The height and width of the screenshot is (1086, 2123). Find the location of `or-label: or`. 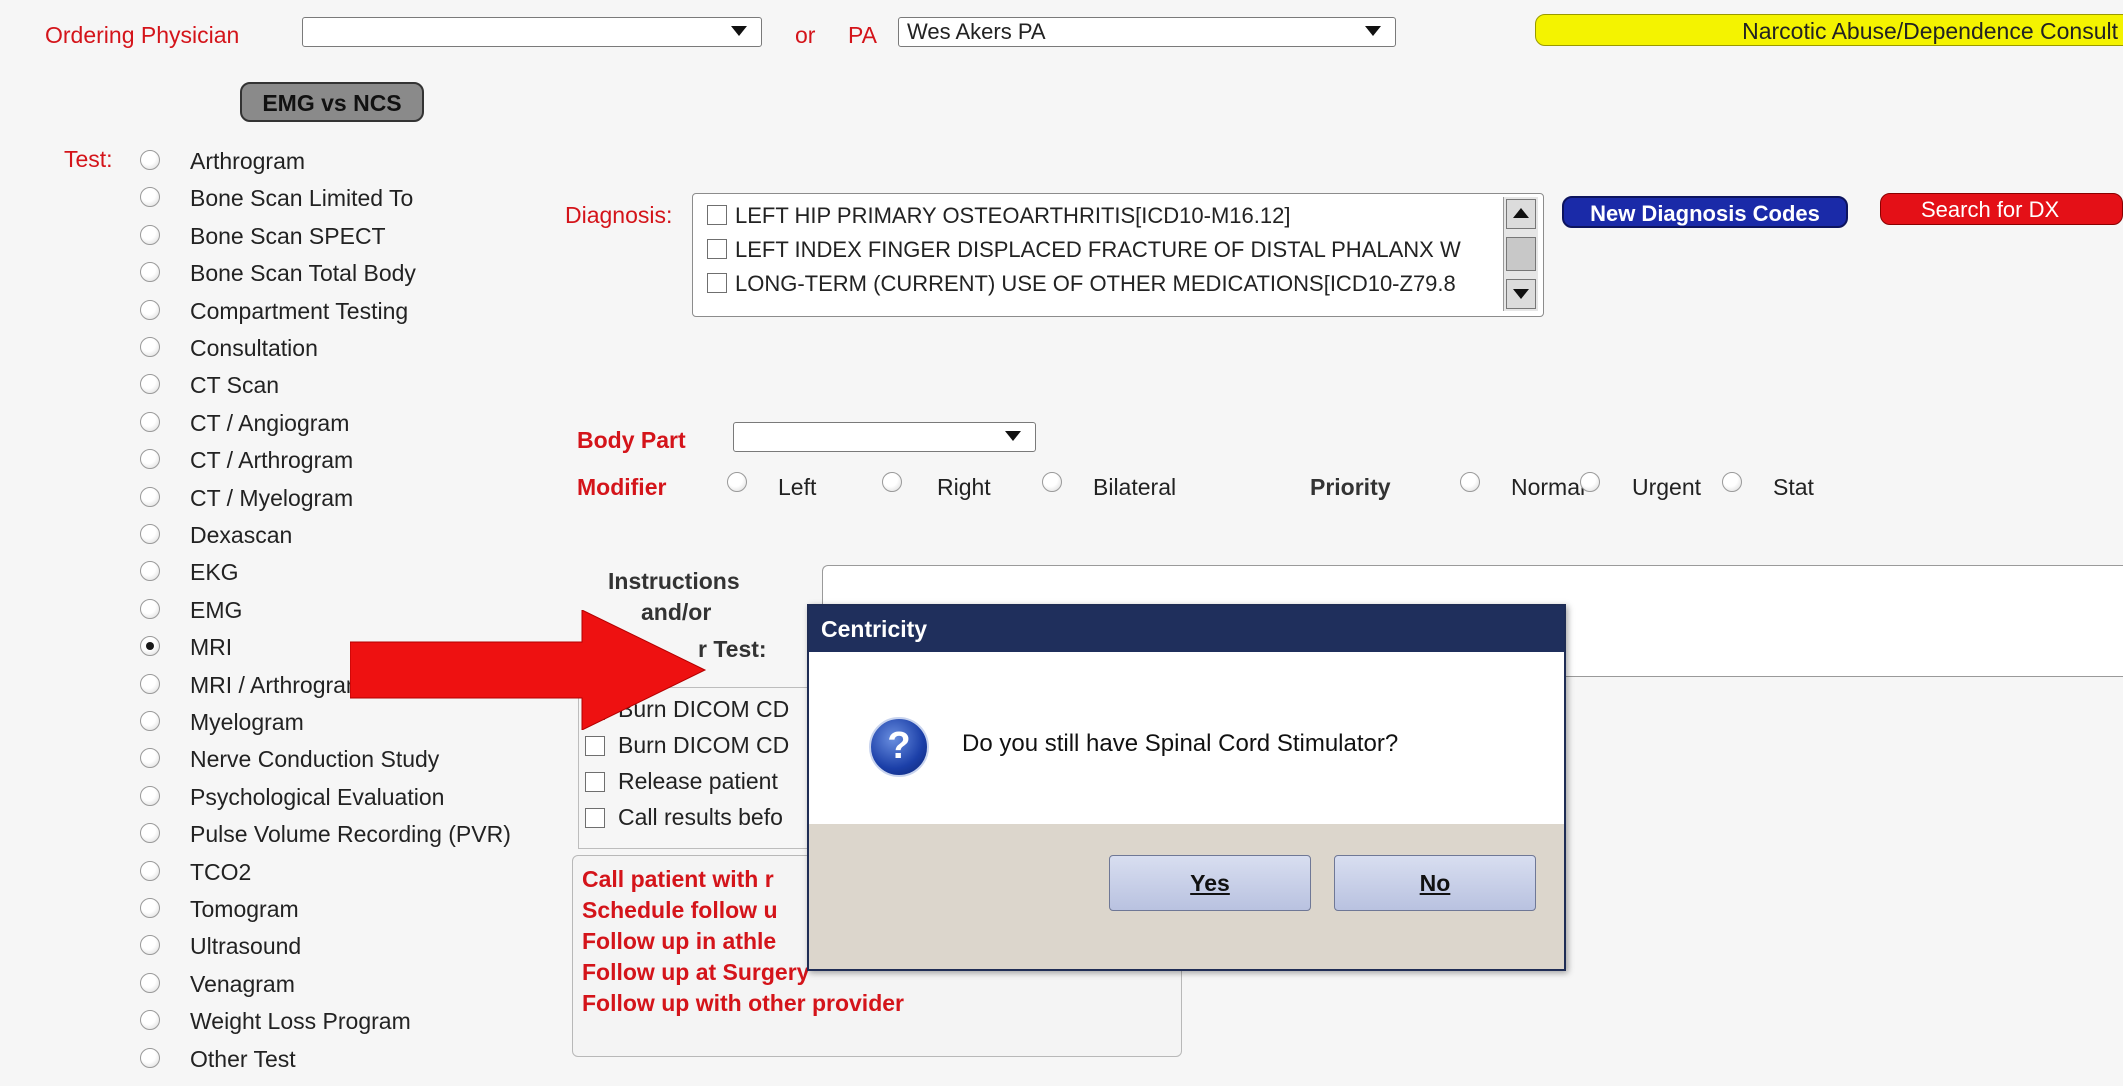

or-label: or is located at coordinates (805, 35).